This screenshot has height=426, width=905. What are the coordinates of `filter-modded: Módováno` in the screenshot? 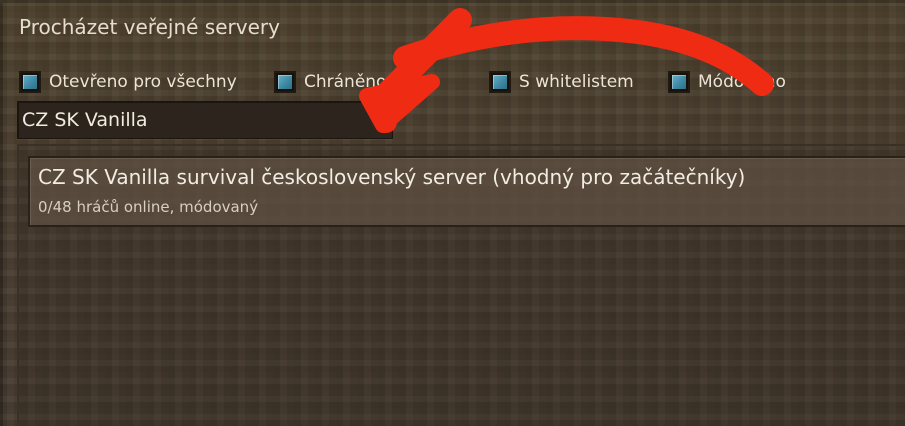 It's located at (727, 82).